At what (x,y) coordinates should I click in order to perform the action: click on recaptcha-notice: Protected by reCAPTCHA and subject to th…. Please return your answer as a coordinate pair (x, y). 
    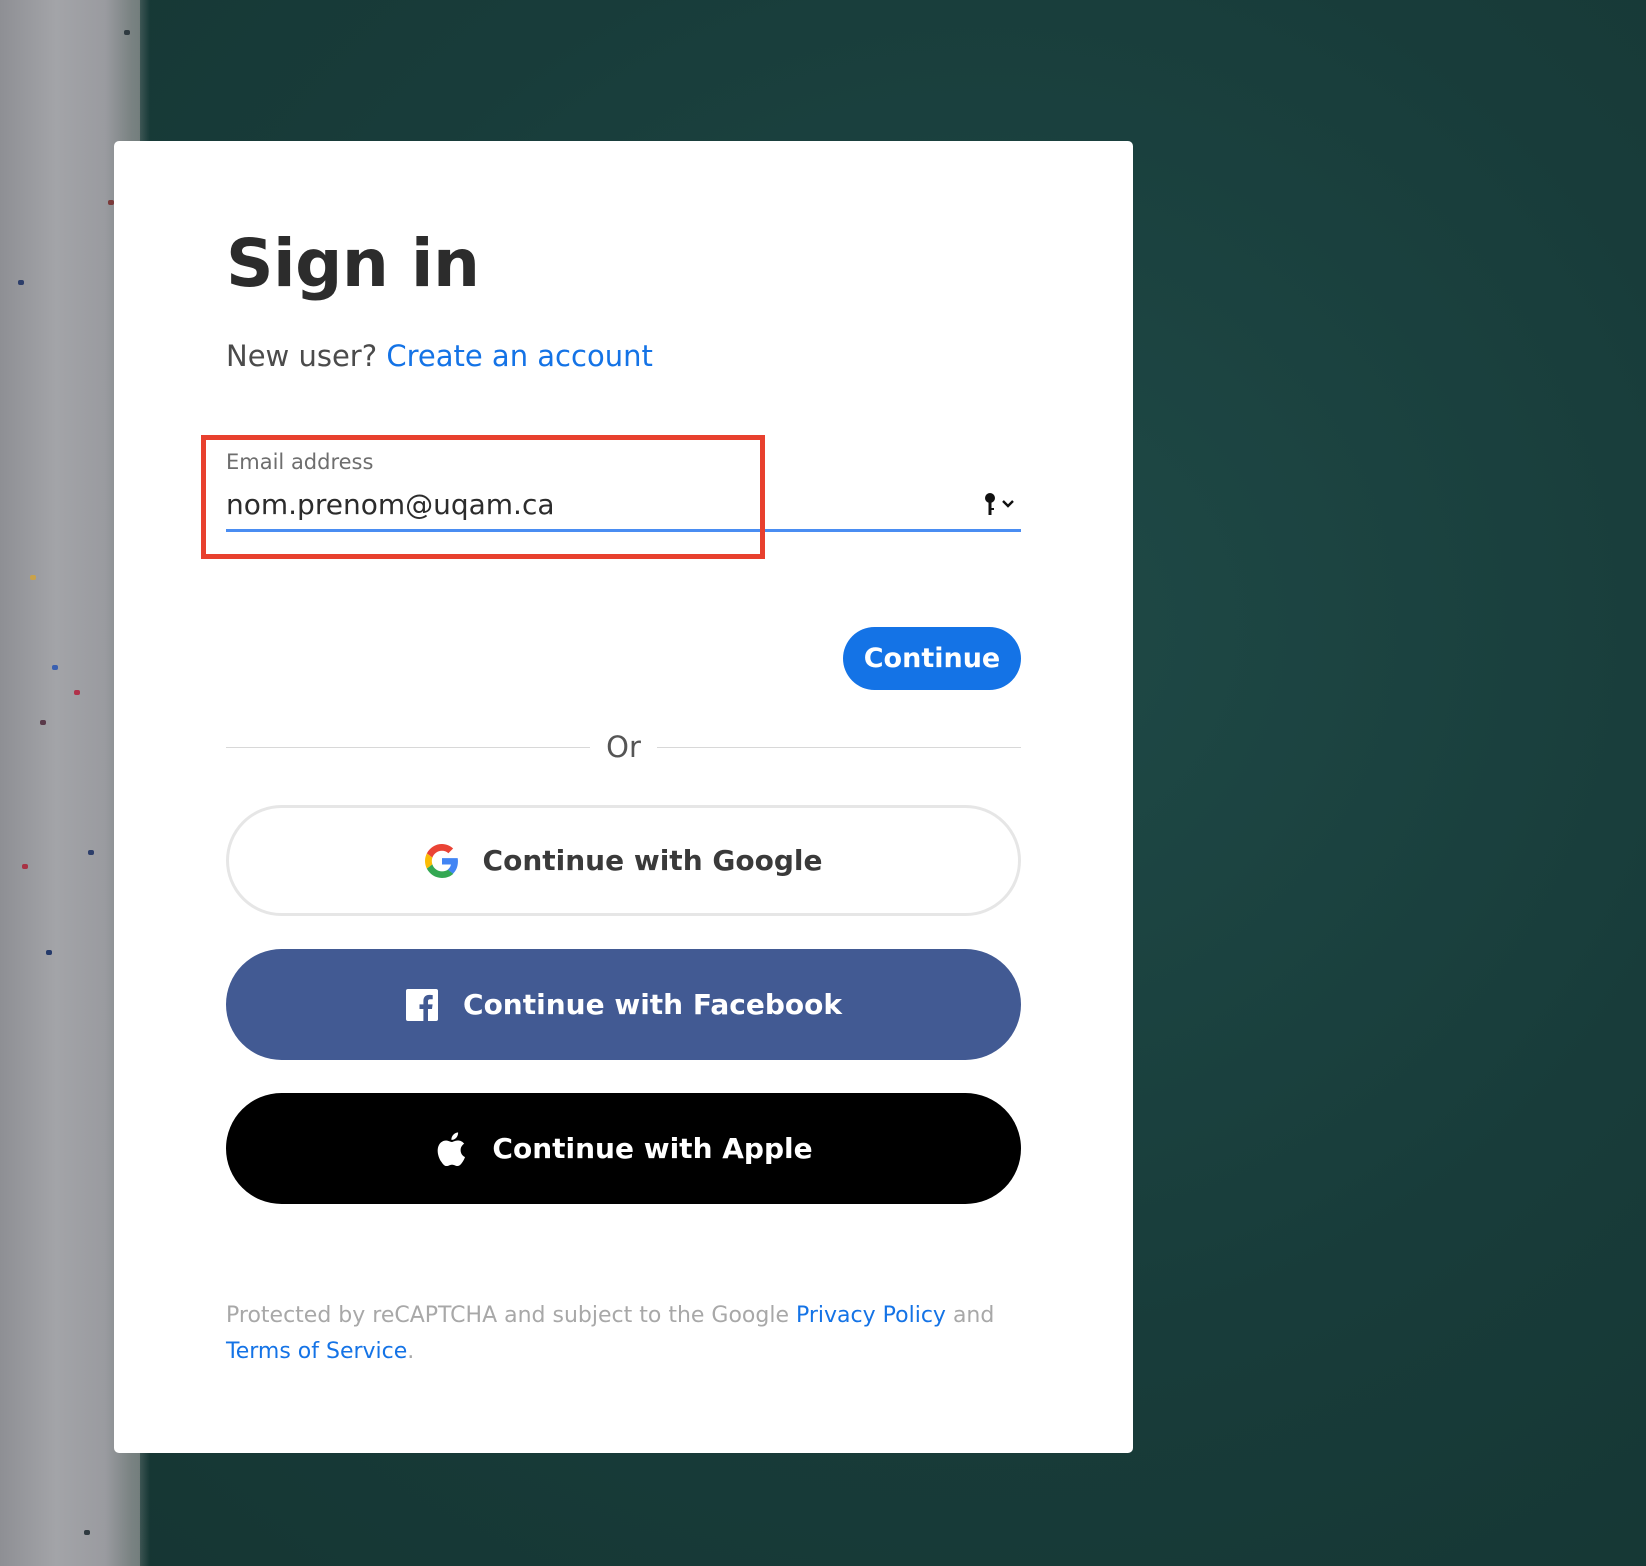
    Looking at the image, I should click on (626, 1334).